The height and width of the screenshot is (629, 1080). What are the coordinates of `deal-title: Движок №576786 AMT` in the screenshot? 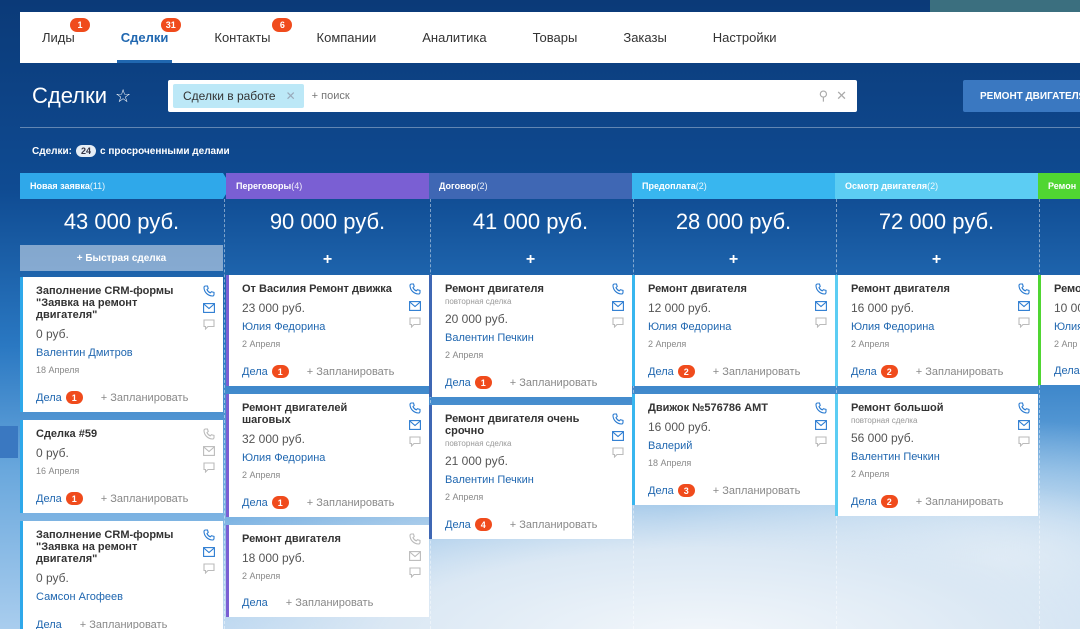 It's located at (724, 408).